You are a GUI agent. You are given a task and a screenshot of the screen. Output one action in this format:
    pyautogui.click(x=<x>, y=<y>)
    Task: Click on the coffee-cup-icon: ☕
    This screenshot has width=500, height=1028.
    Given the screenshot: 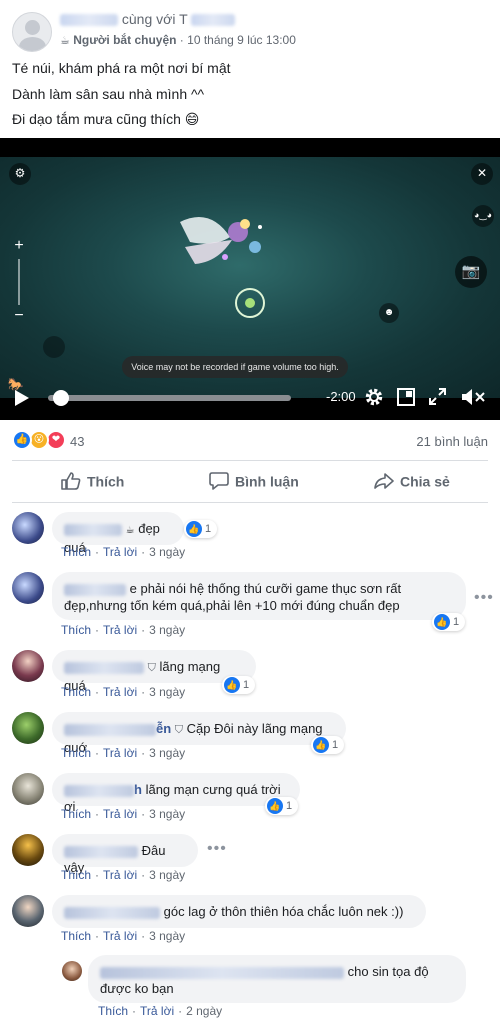 What is the action you would take?
    pyautogui.click(x=130, y=530)
    